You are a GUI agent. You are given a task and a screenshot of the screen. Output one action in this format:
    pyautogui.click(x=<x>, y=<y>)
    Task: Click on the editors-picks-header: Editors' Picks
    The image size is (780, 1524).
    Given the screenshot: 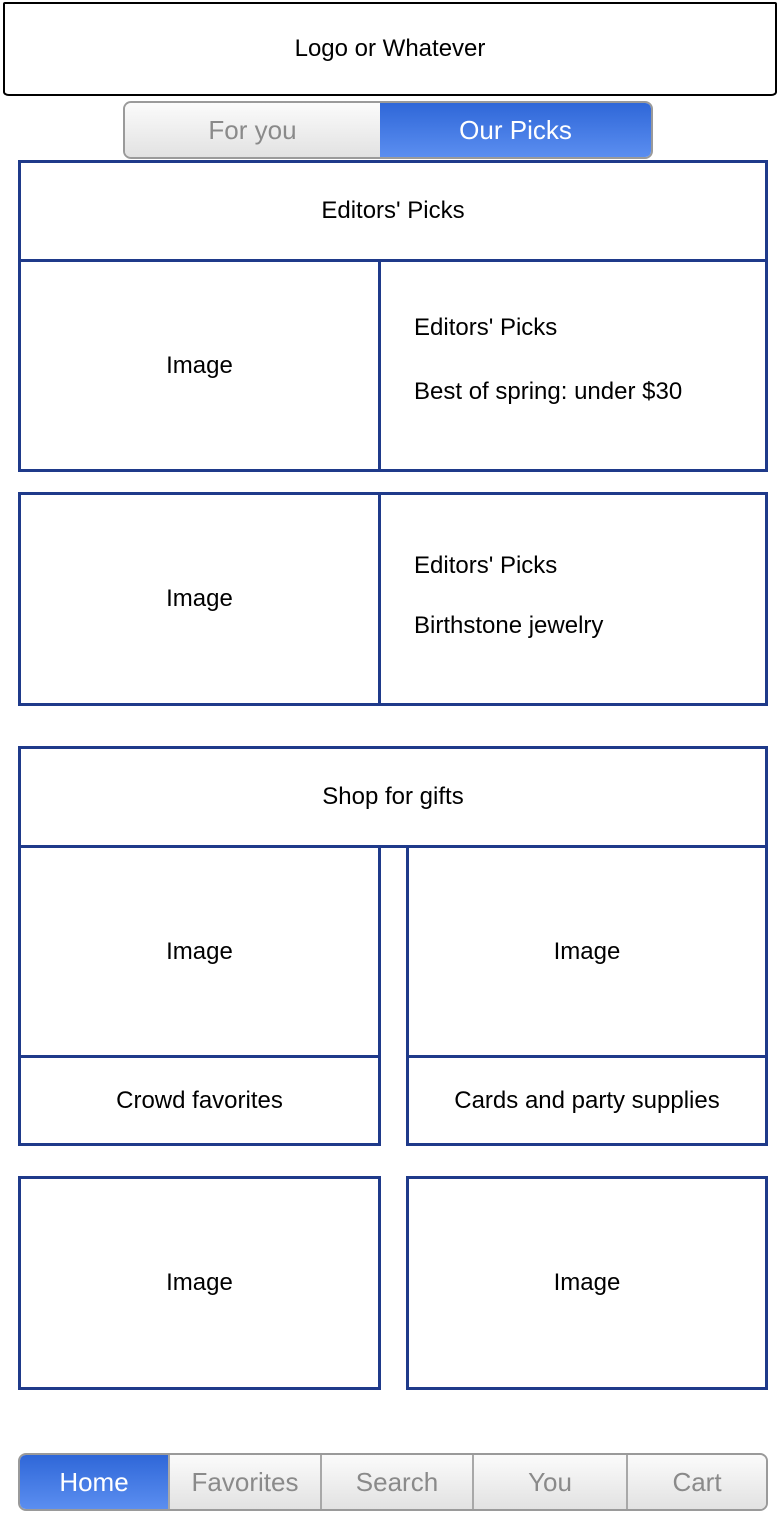 What is the action you would take?
    pyautogui.click(x=393, y=211)
    